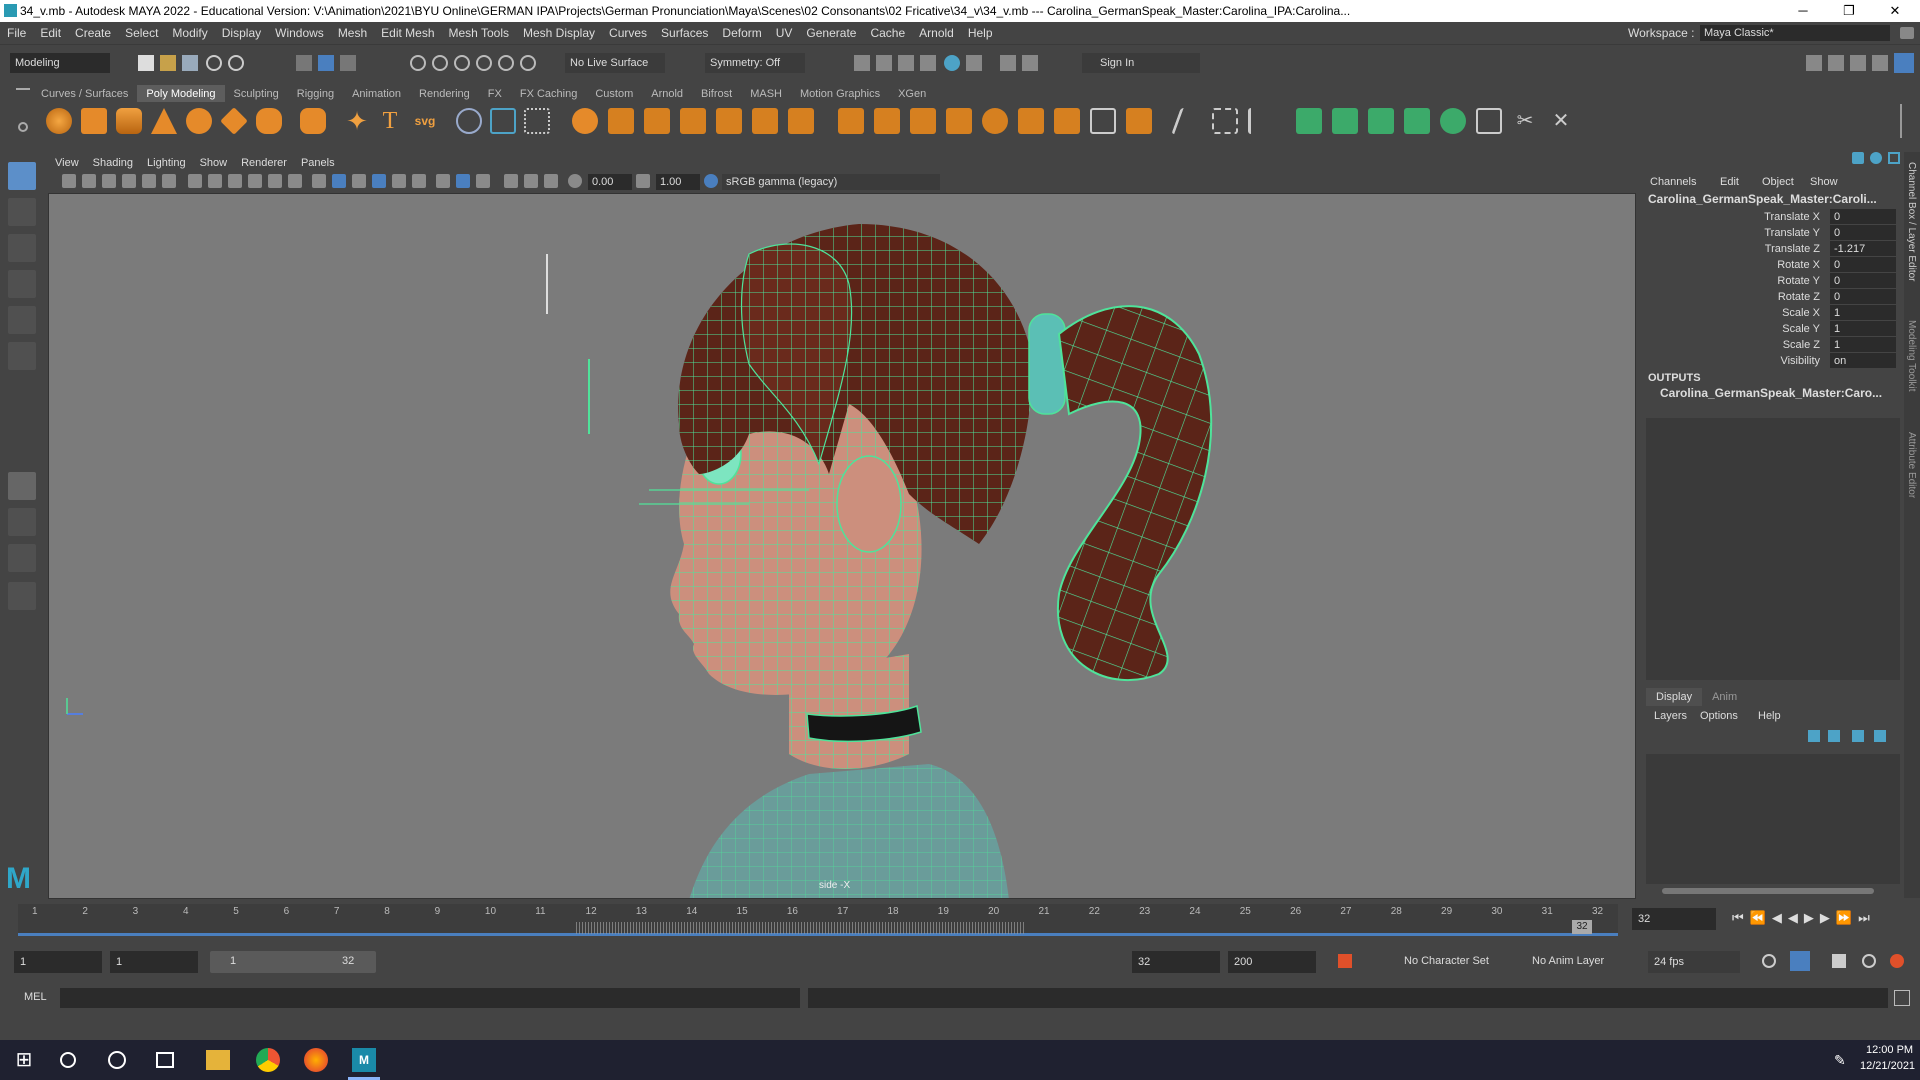 Image resolution: width=1920 pixels, height=1080 pixels. I want to click on film-gate-icon, so click(215, 181).